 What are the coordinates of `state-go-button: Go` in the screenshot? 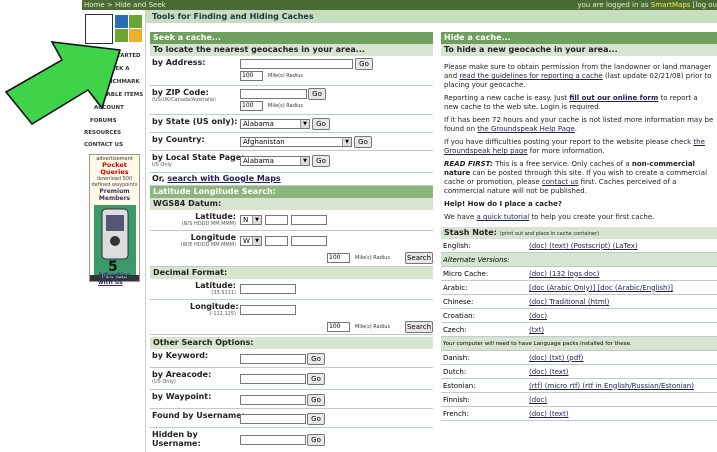 It's located at (321, 124).